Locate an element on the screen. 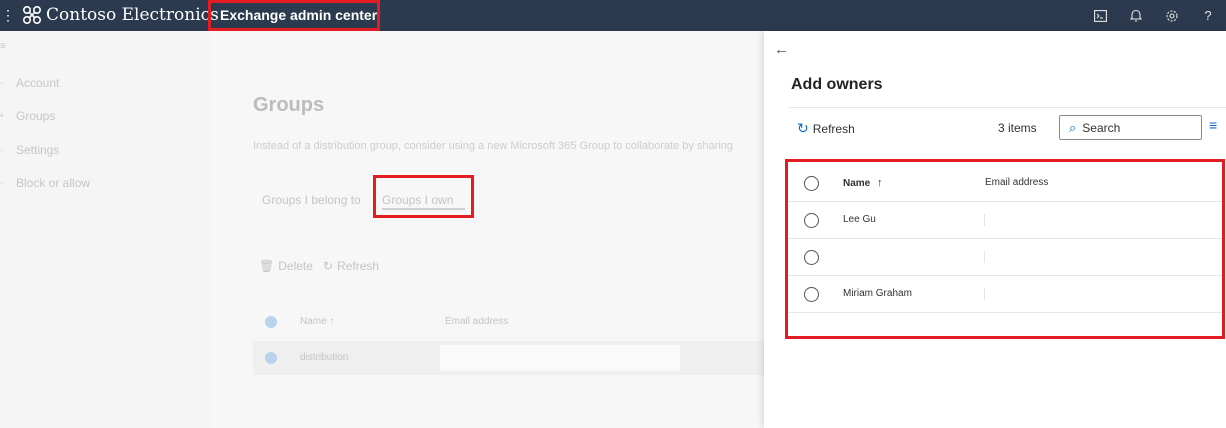  nav-item-account: ◦ Account is located at coordinates (29, 83).